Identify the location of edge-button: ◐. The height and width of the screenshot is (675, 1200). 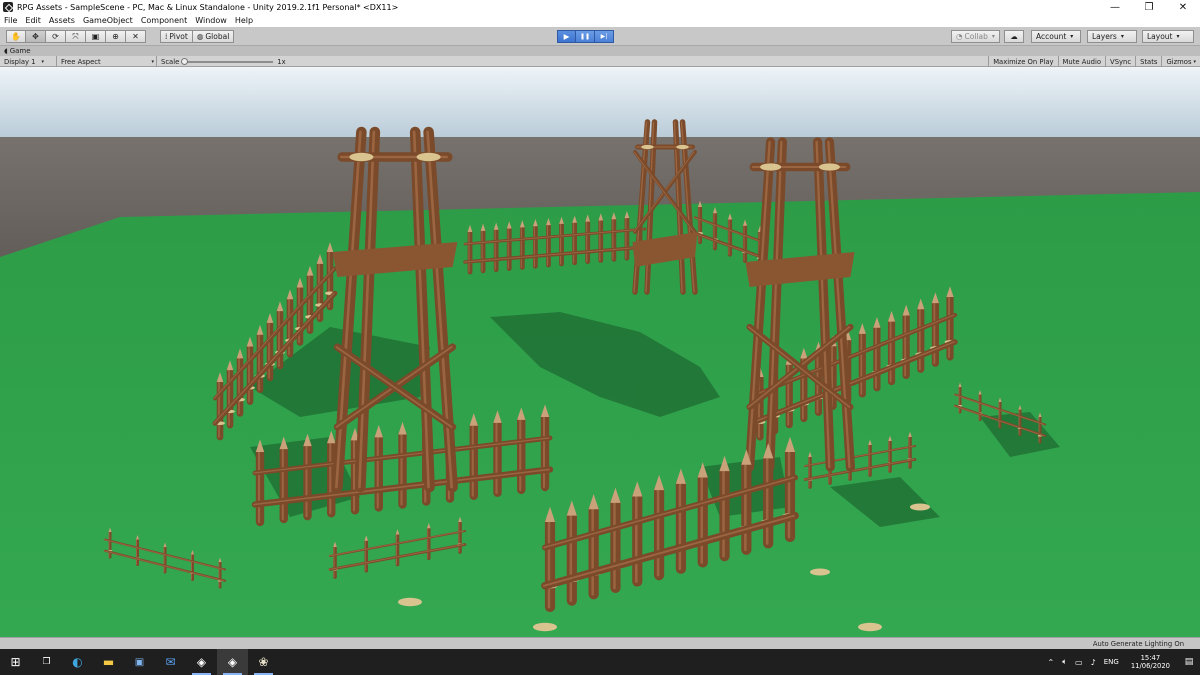
(77, 662).